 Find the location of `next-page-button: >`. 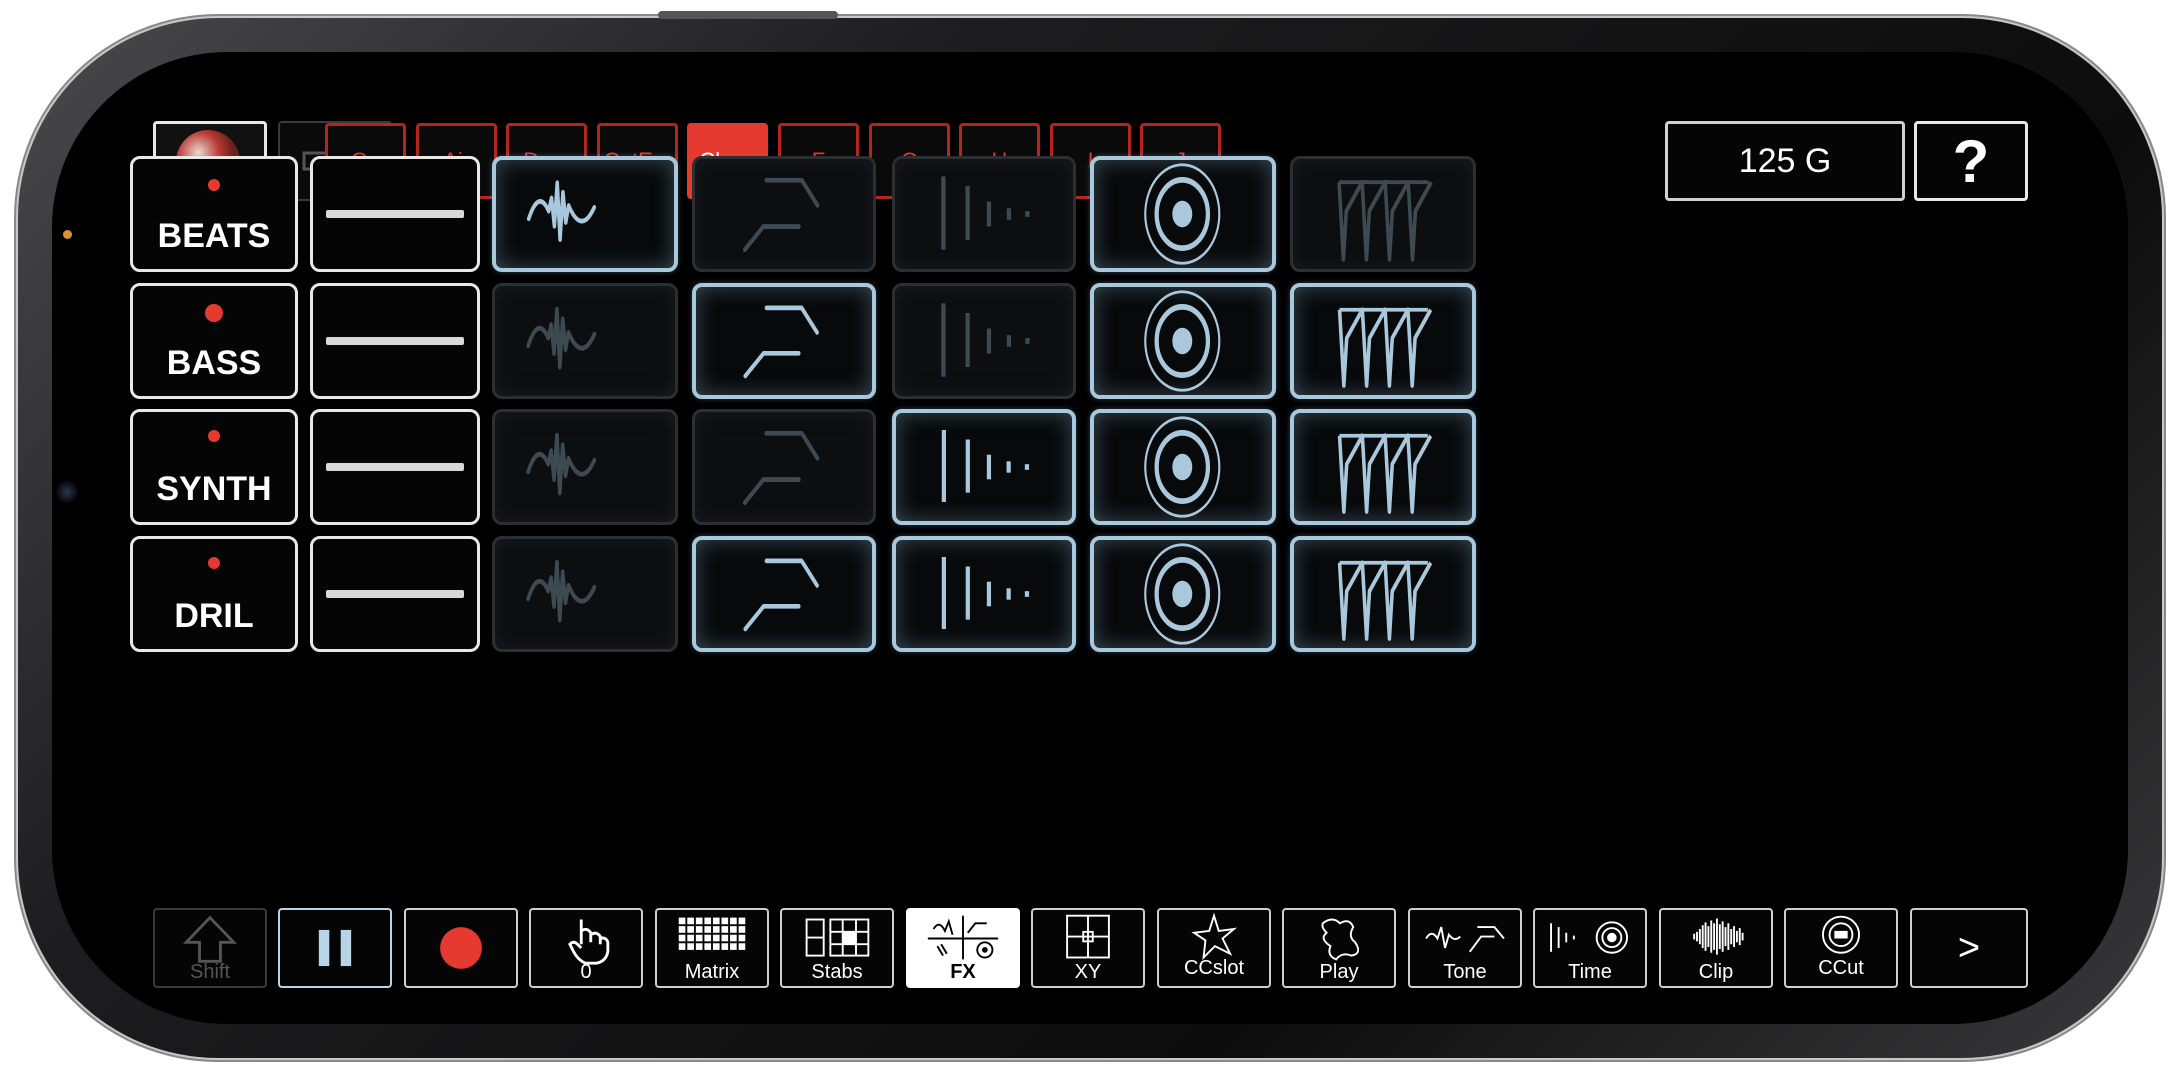

next-page-button: > is located at coordinates (1969, 948).